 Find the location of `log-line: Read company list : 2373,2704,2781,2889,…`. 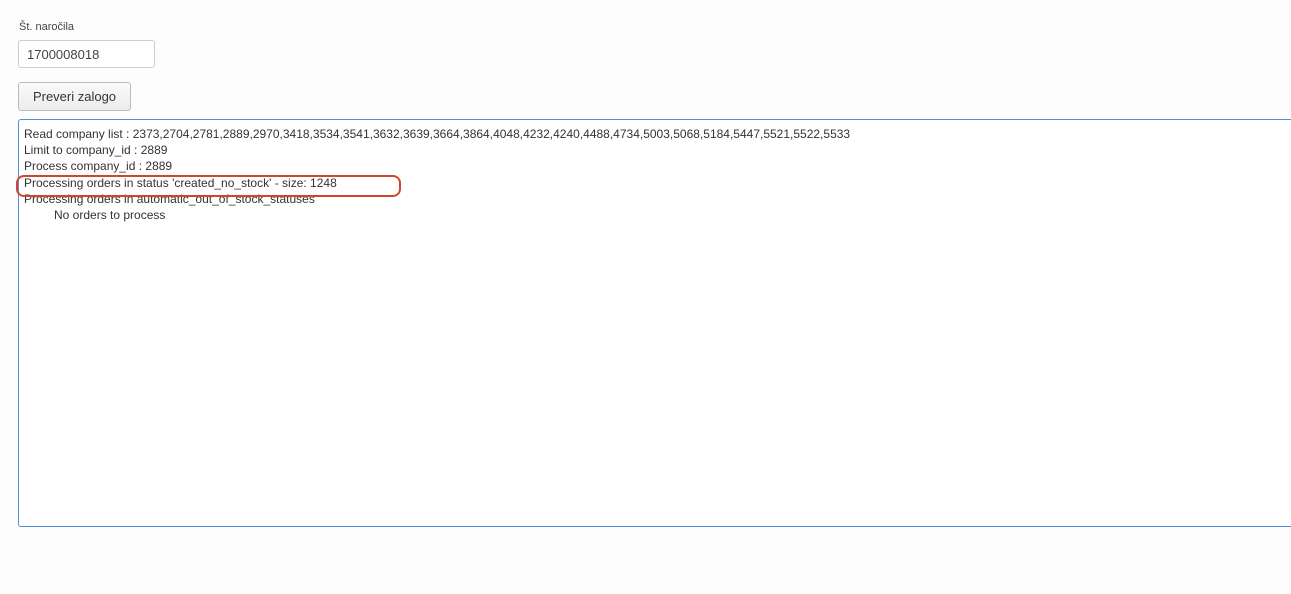

log-line: Read company list : 2373,2704,2781,2889,… is located at coordinates (437, 134).